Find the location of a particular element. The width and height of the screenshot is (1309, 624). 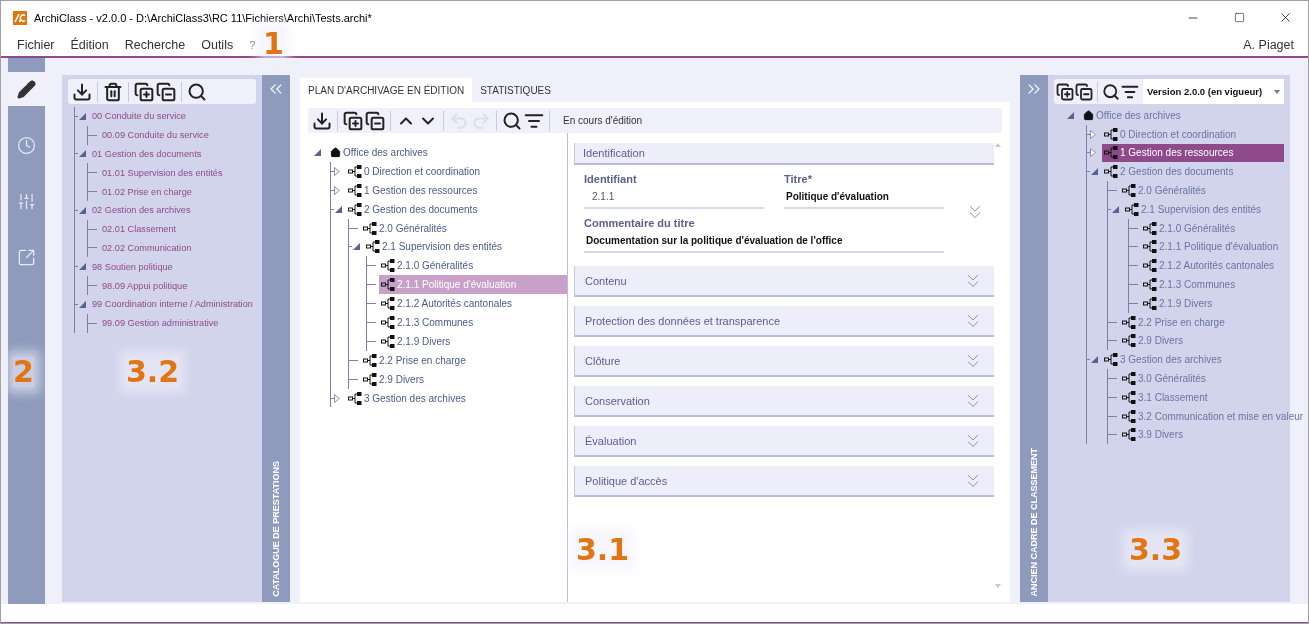

tree-item: 2.1.1 Politique d'évaluation is located at coordinates (1212, 247).